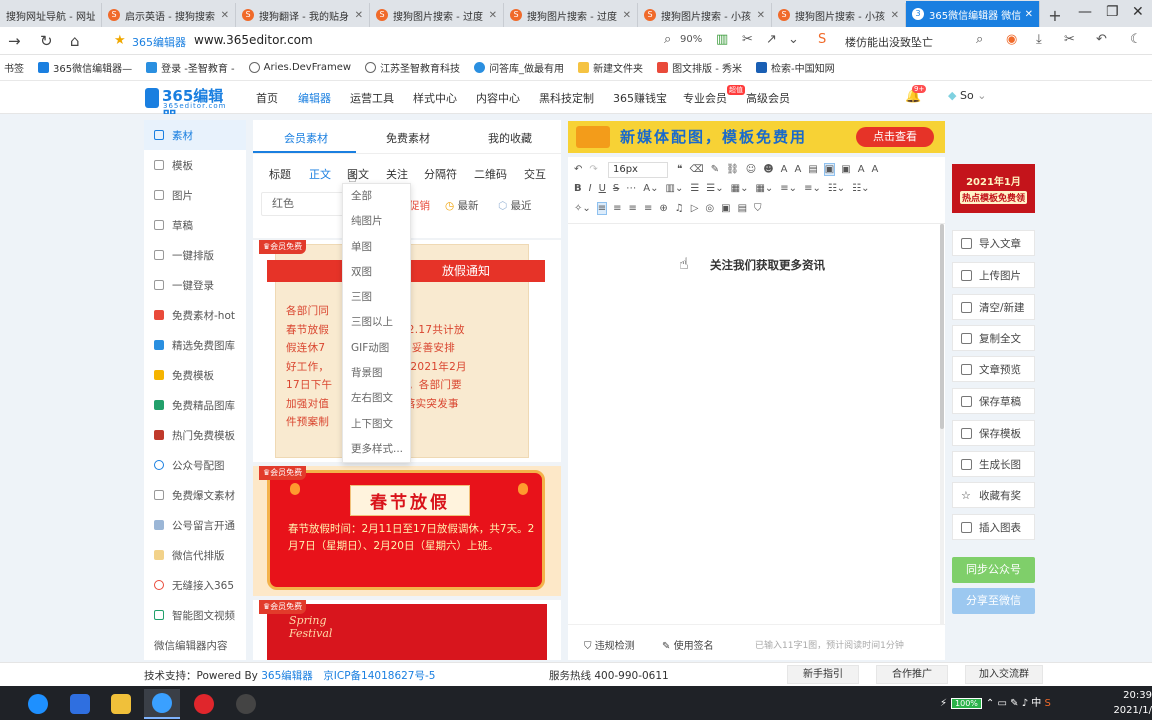  What do you see at coordinates (38, 704) in the screenshot?
I see `ie-app` at bounding box center [38, 704].